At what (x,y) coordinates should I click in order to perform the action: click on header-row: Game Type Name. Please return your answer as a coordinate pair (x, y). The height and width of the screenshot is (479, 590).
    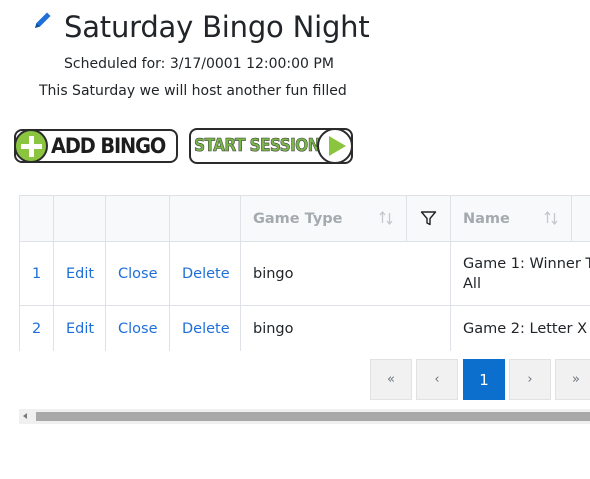
    Looking at the image, I should click on (304, 218).